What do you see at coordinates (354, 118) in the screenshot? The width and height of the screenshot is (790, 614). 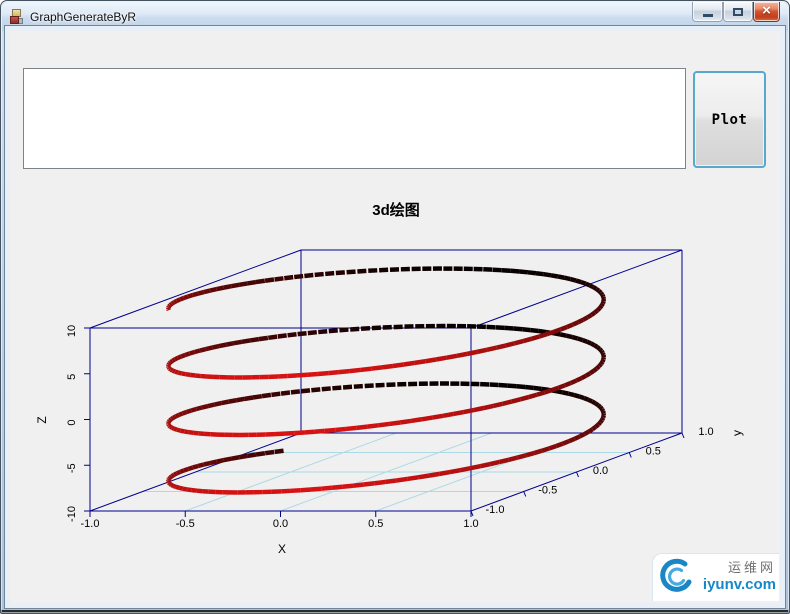 I see `command-input` at bounding box center [354, 118].